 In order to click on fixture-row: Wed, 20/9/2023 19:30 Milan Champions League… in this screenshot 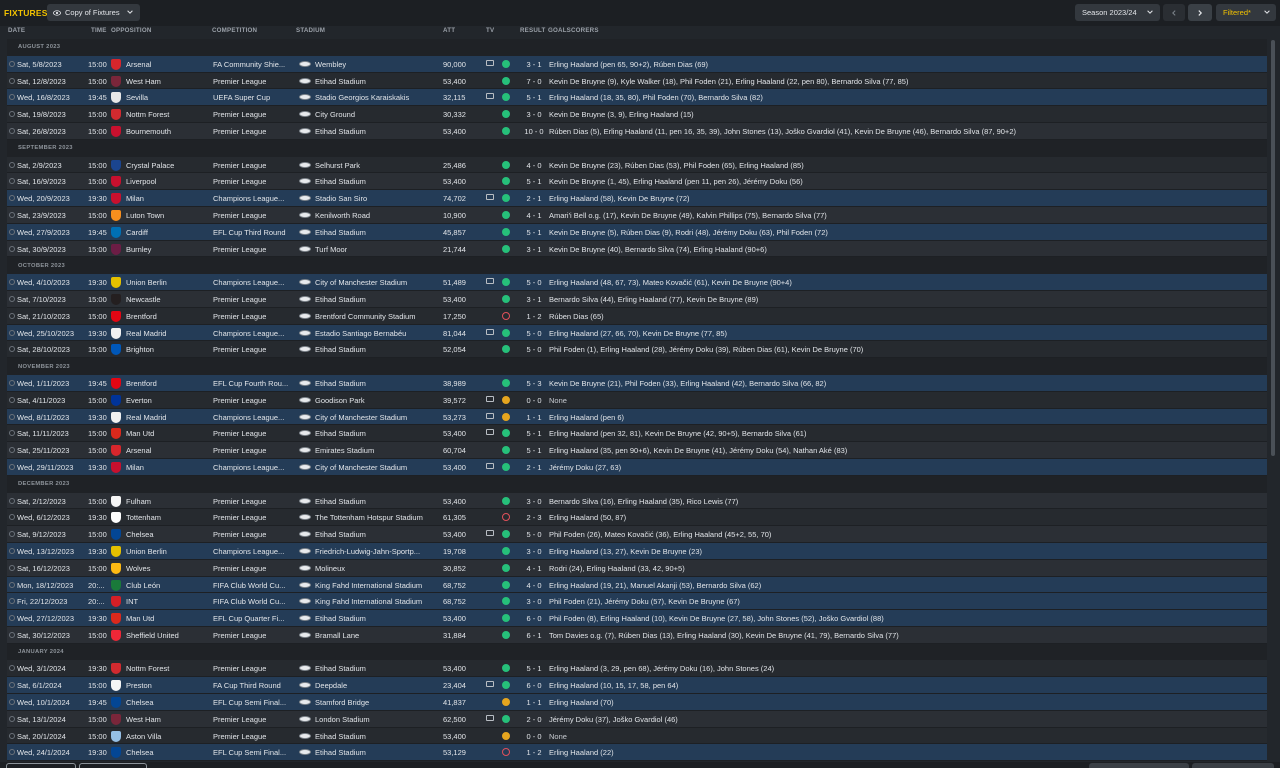, I will do `click(637, 198)`.